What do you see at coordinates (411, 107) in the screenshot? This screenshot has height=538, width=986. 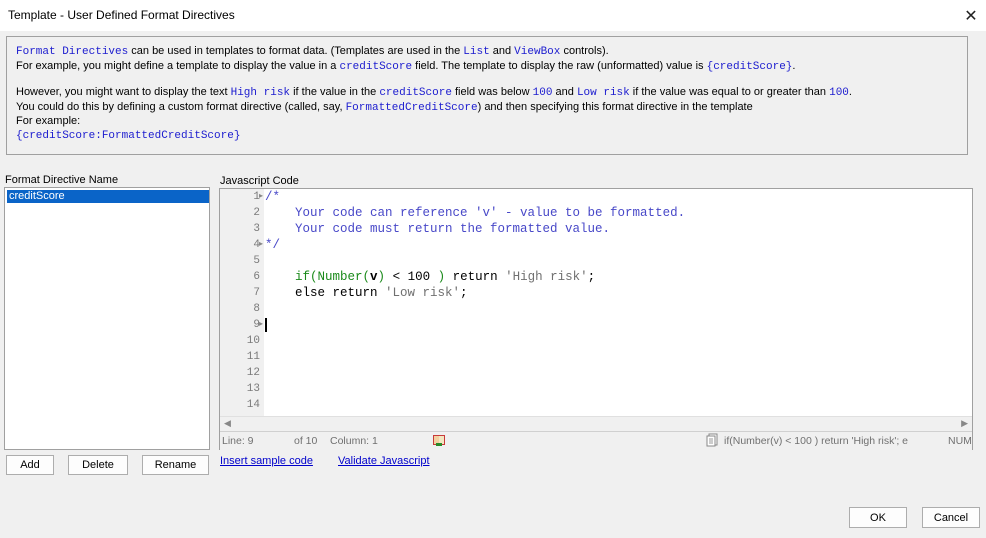 I see `formatted-credit-score-code: FormattedCreditScore` at bounding box center [411, 107].